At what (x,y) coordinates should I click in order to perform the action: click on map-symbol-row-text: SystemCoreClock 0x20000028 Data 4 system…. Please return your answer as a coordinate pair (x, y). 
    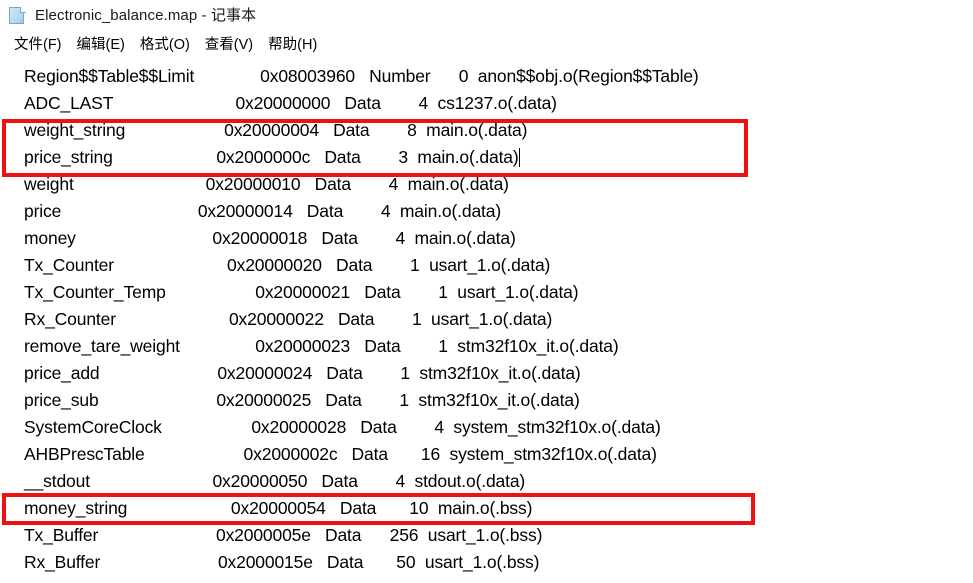
    Looking at the image, I should click on (342, 427).